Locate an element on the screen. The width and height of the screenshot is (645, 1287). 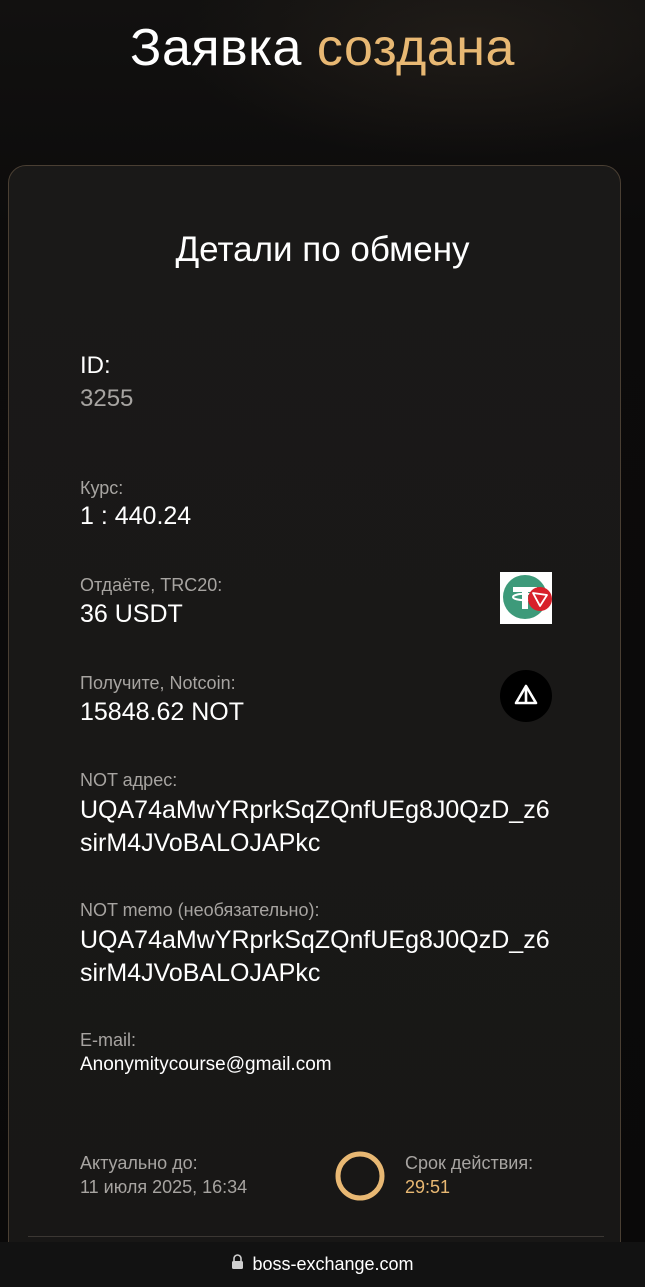
page-title-part2: создана is located at coordinates (415, 48).